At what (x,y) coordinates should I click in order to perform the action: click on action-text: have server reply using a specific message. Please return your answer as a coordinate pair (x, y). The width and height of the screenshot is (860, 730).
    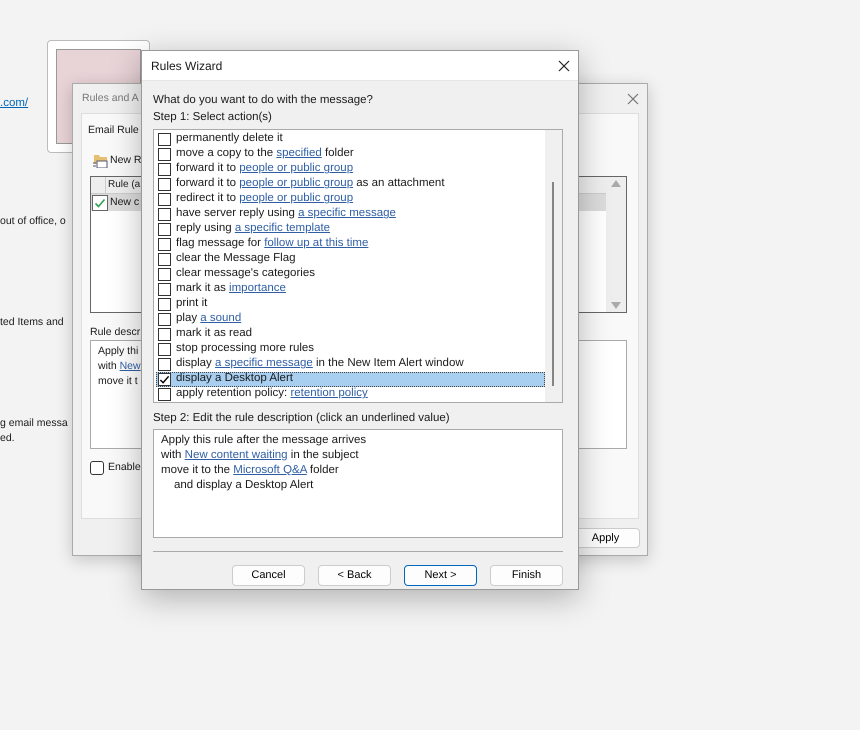
    Looking at the image, I should click on (286, 214).